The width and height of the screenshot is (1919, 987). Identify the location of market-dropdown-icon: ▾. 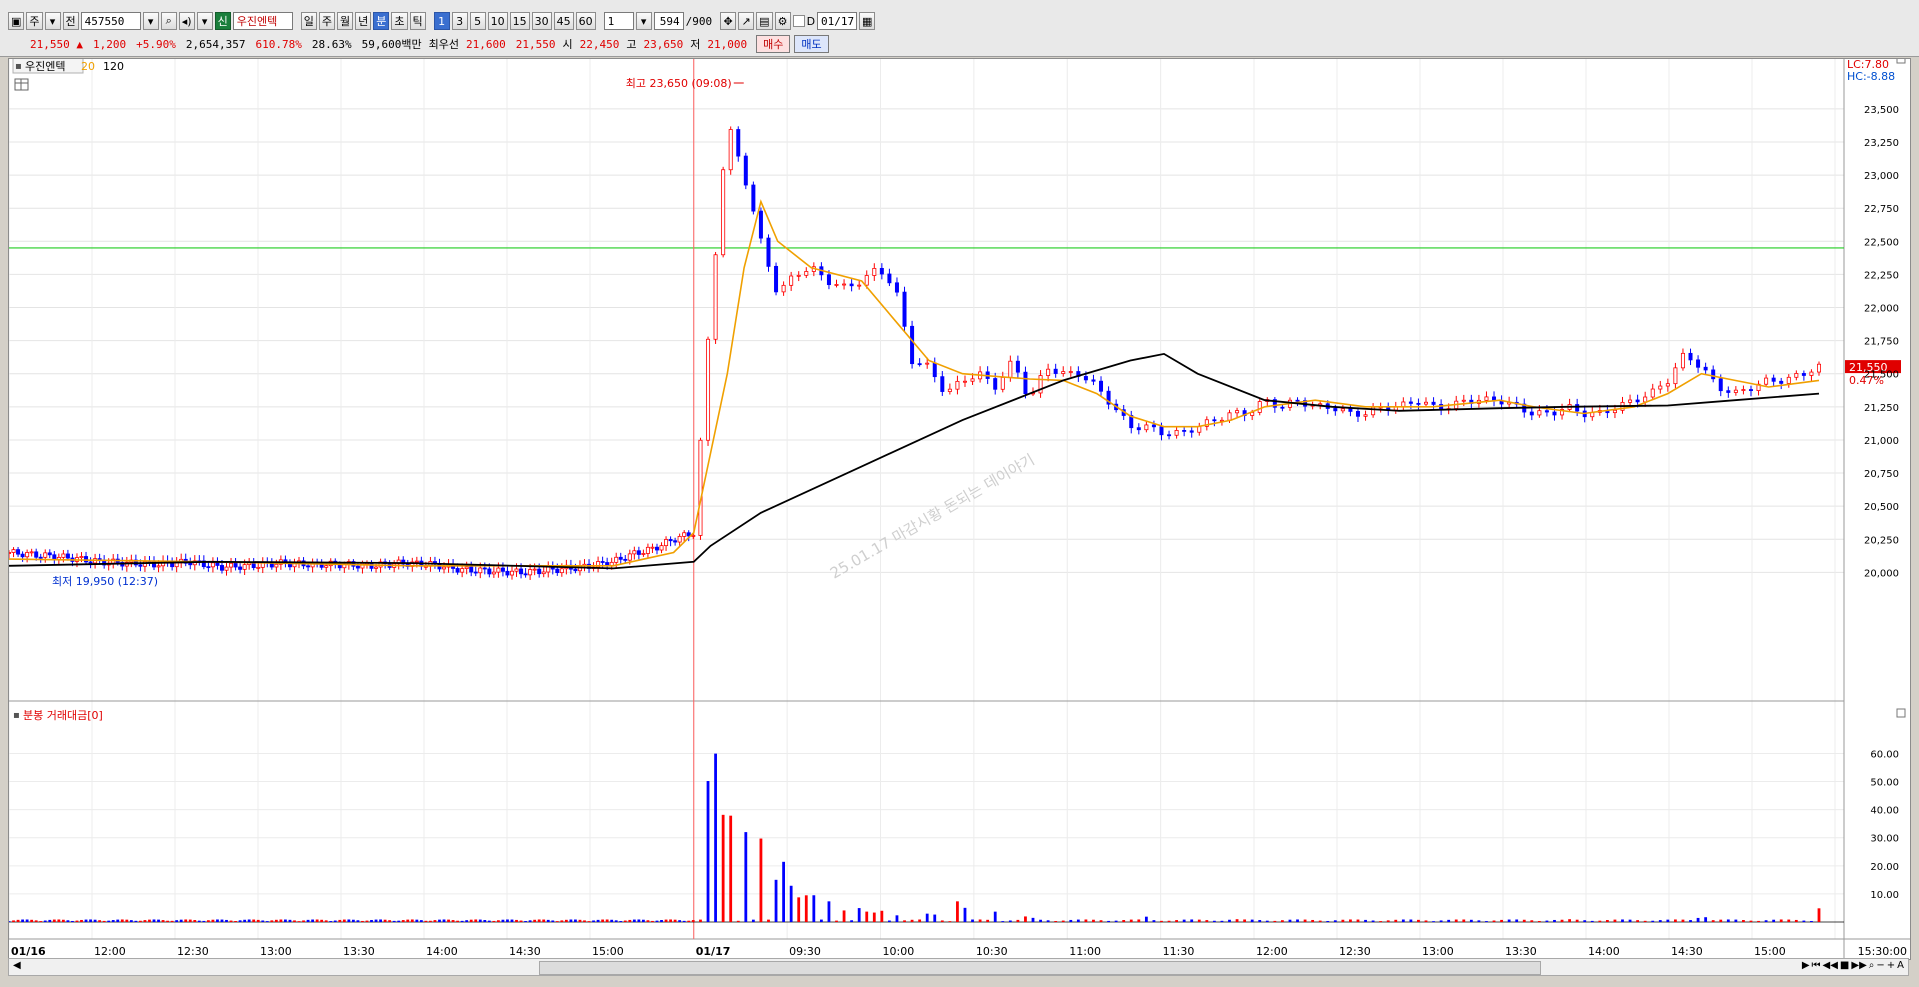
(52, 21).